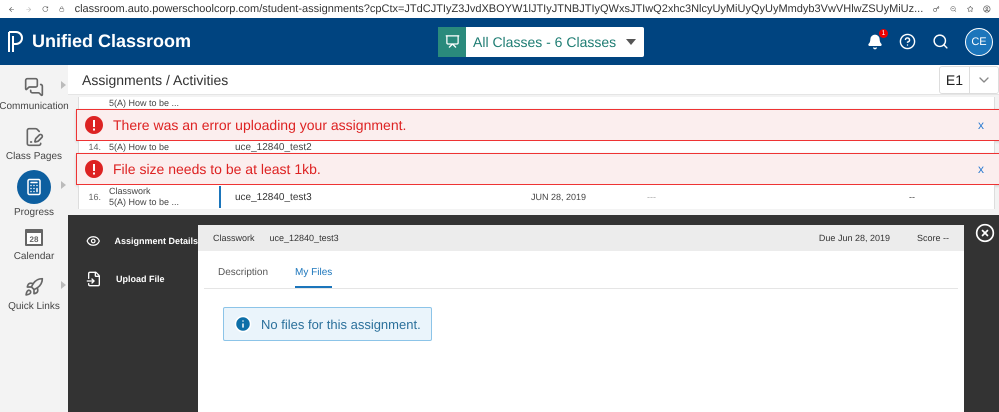 Image resolution: width=999 pixels, height=412 pixels. Describe the element at coordinates (34, 187) in the screenshot. I see `calculator-icon` at that location.